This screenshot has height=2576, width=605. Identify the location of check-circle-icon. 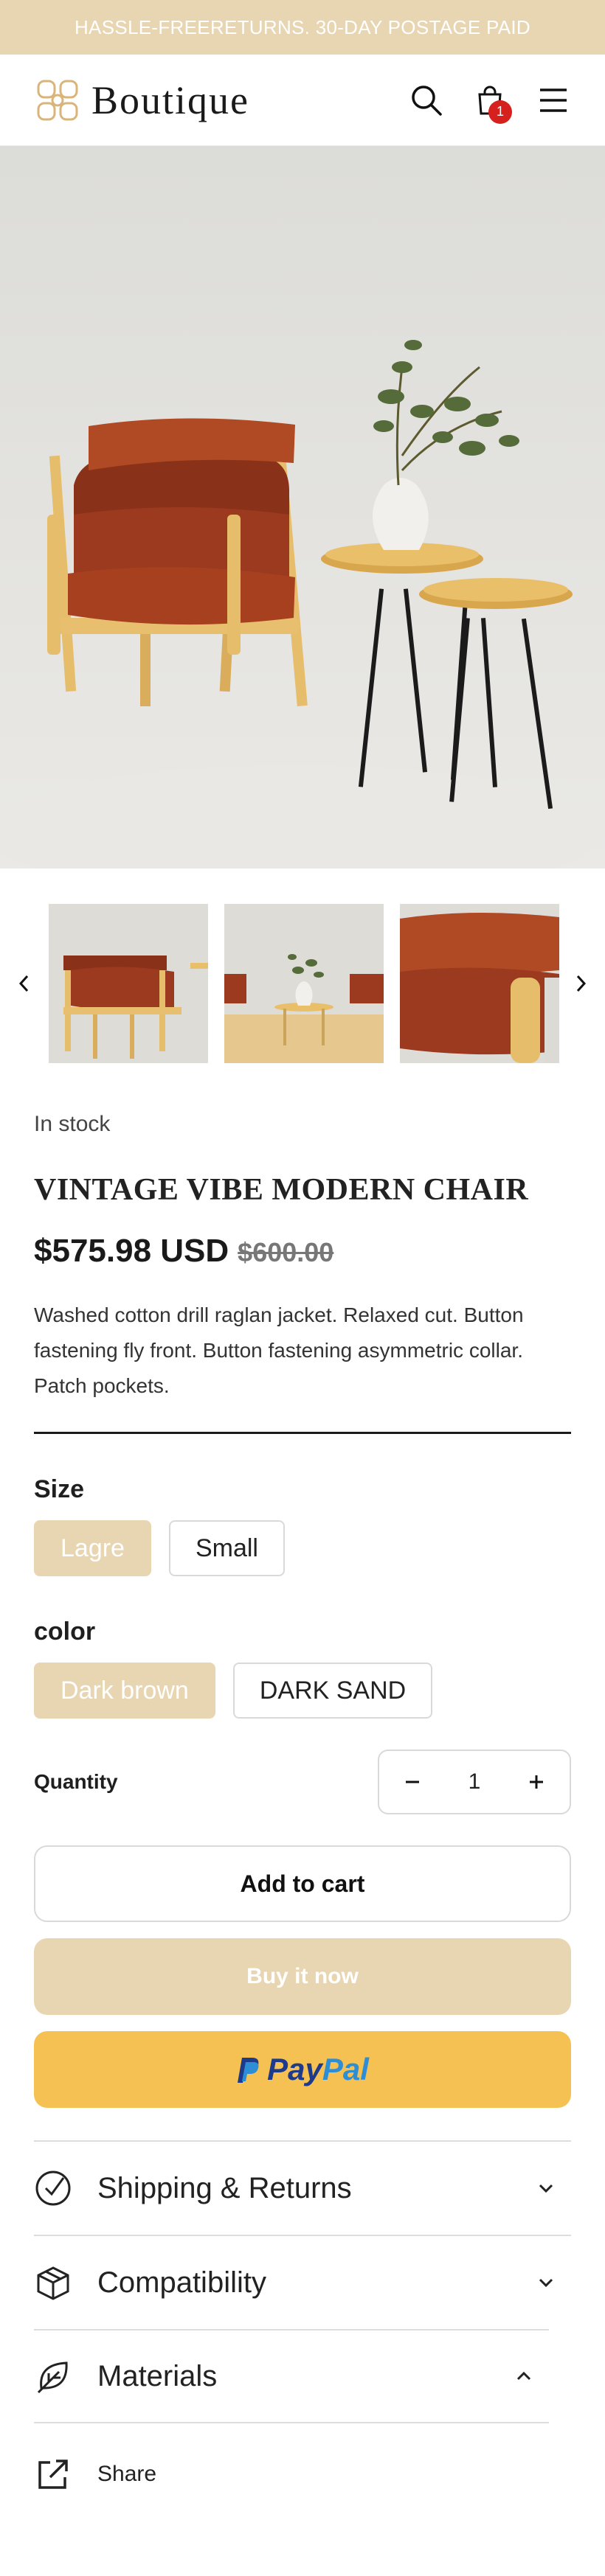
(53, 2189).